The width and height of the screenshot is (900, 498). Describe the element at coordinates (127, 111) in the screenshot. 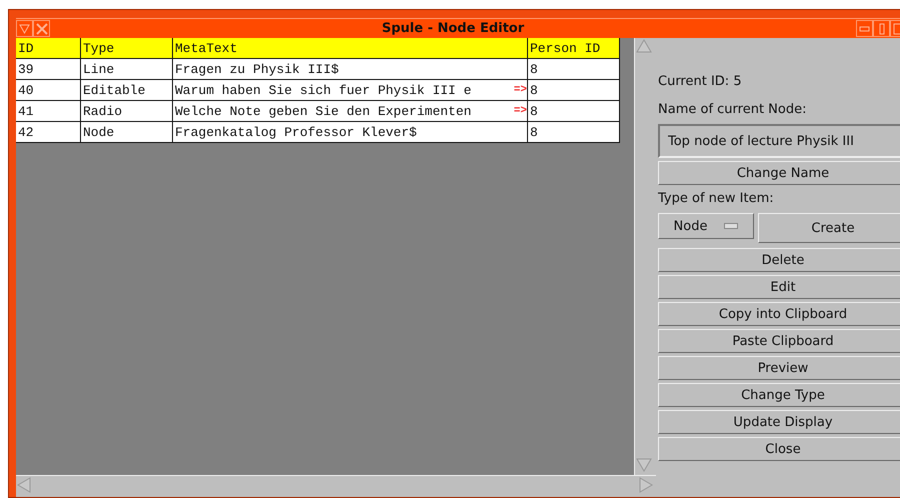

I see `table-cell: Radio` at that location.